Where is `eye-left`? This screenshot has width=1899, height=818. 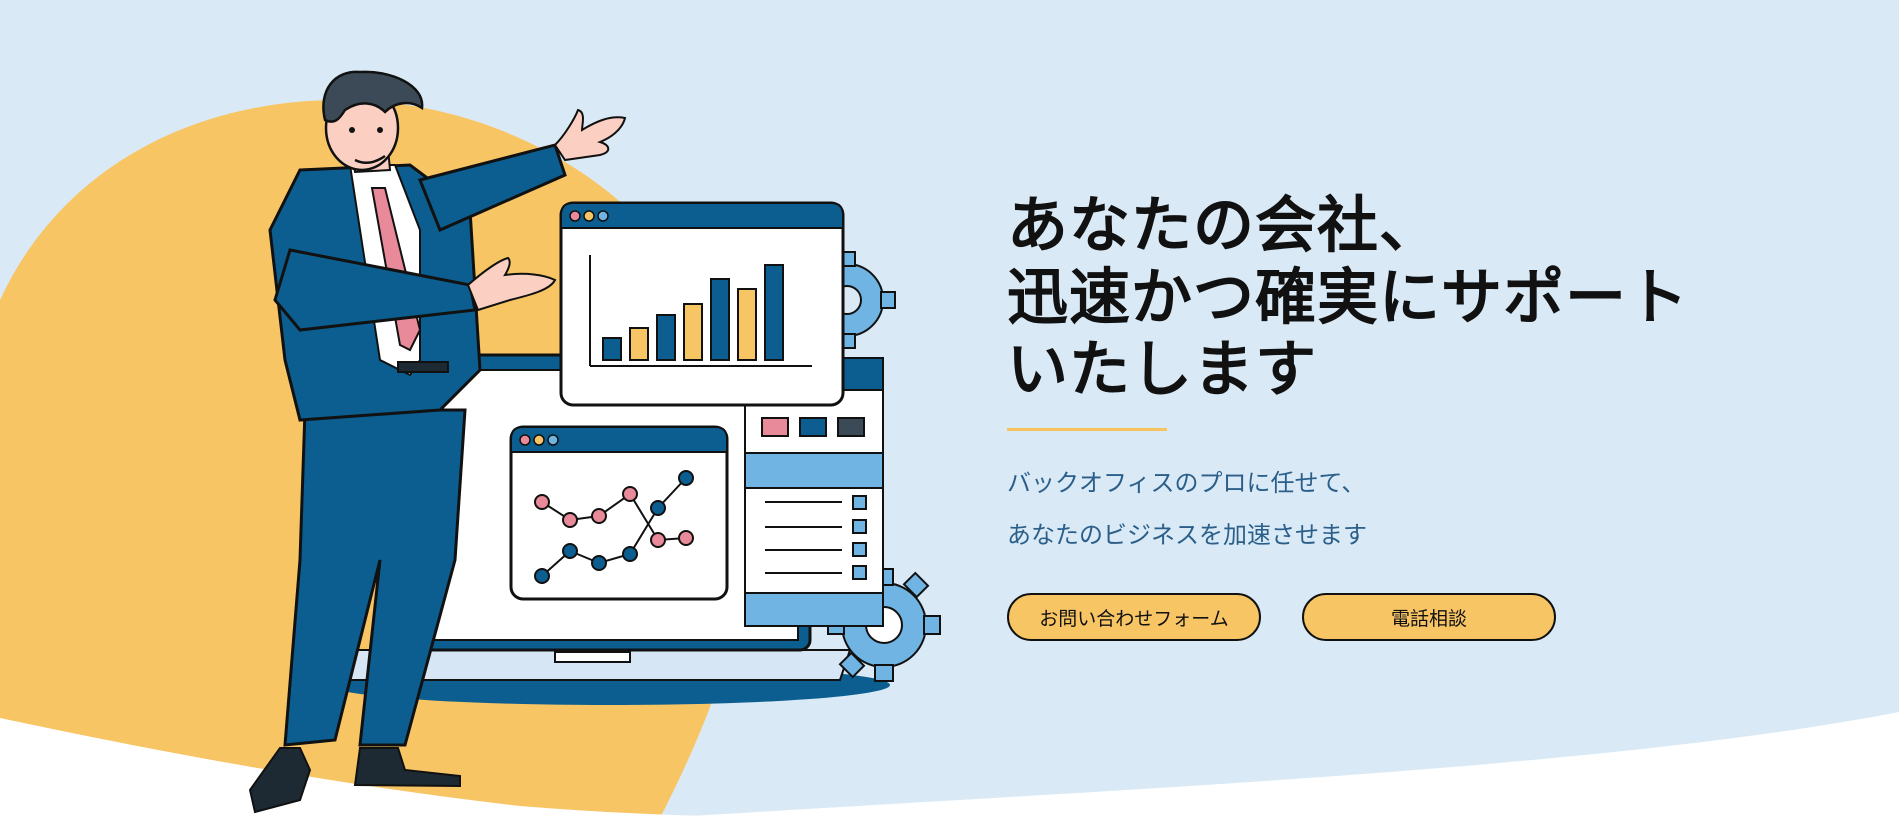 eye-left is located at coordinates (352, 130).